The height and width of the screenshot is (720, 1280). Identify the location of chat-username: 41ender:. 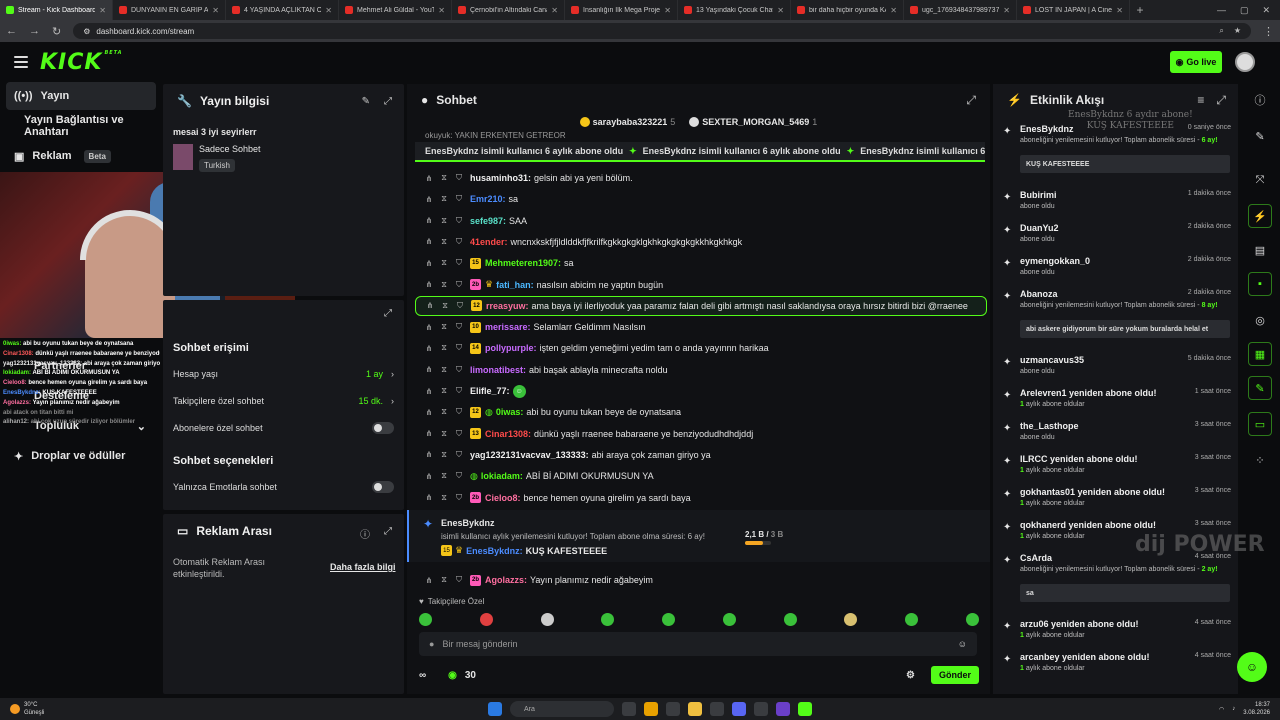
(489, 242).